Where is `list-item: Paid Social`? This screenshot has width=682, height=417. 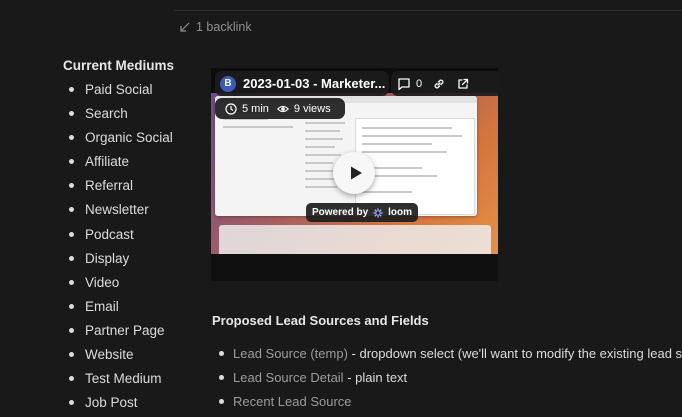
list-item: Paid Social is located at coordinates (118, 92).